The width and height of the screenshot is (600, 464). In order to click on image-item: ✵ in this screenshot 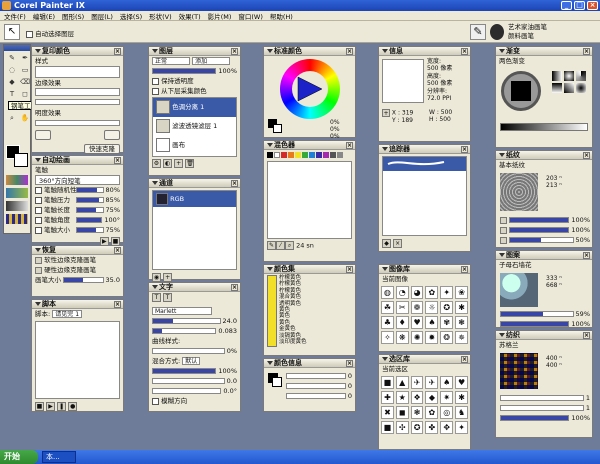, I will do `click(461, 337)`.